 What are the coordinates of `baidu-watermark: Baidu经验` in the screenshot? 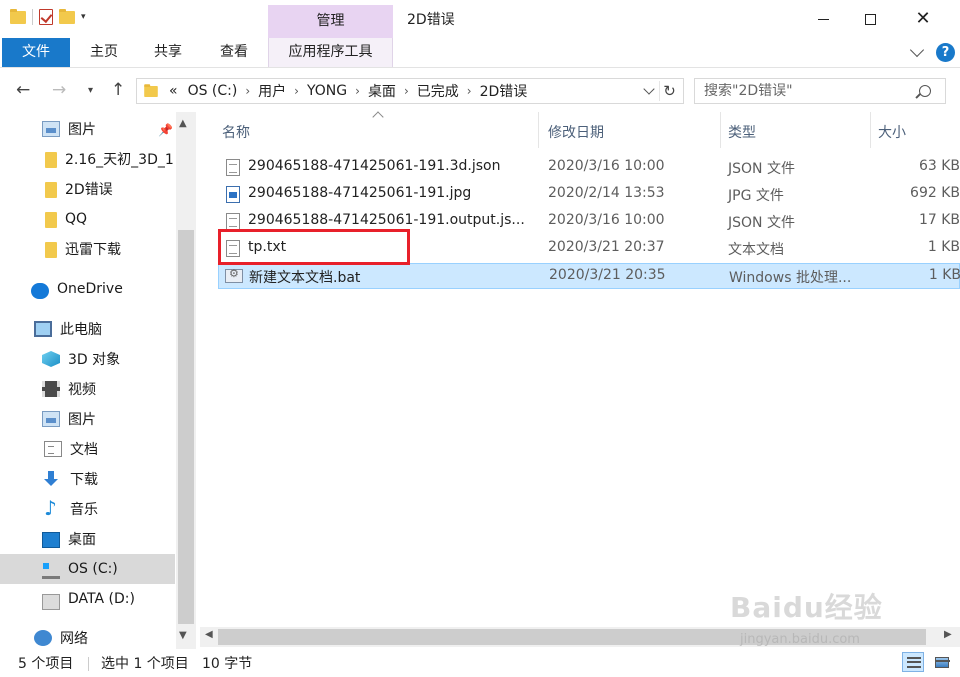 It's located at (806, 607).